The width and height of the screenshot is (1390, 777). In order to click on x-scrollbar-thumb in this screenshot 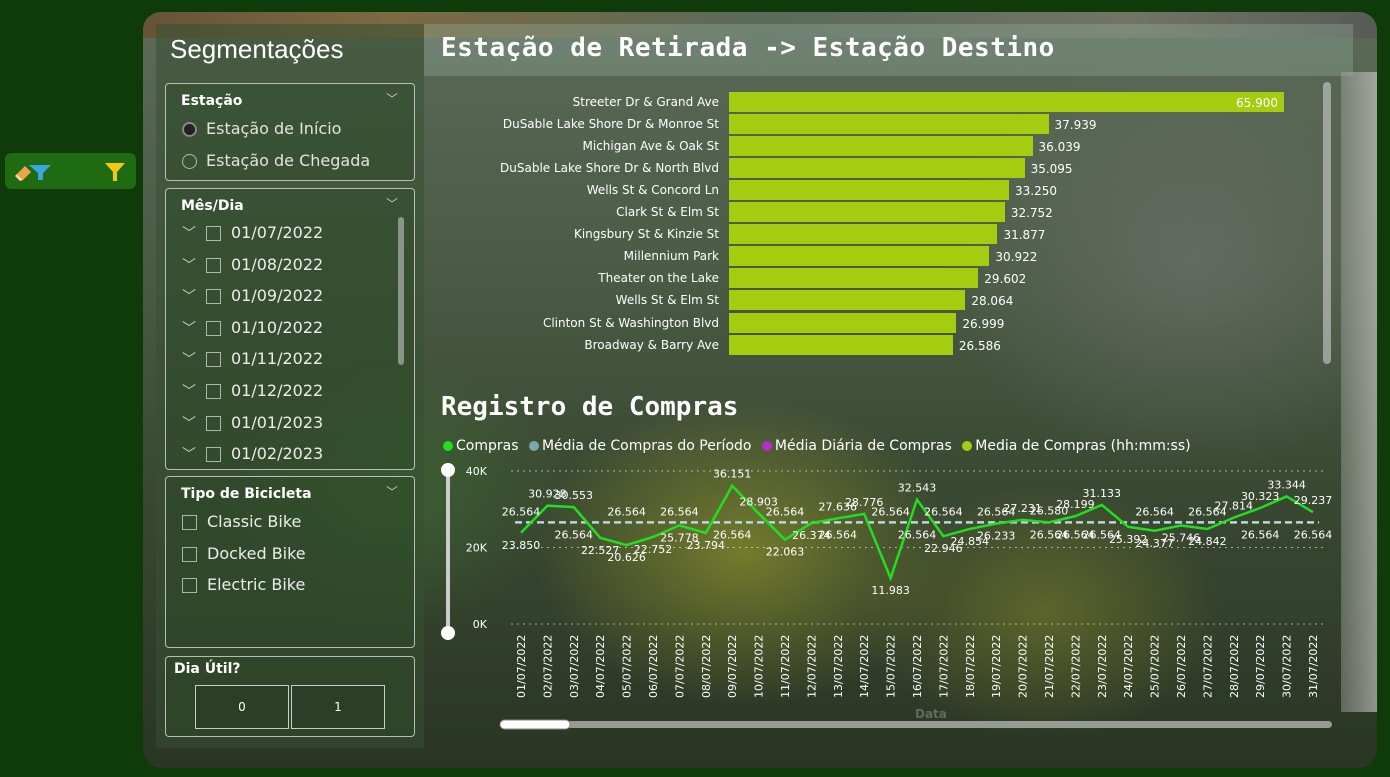, I will do `click(535, 724)`.